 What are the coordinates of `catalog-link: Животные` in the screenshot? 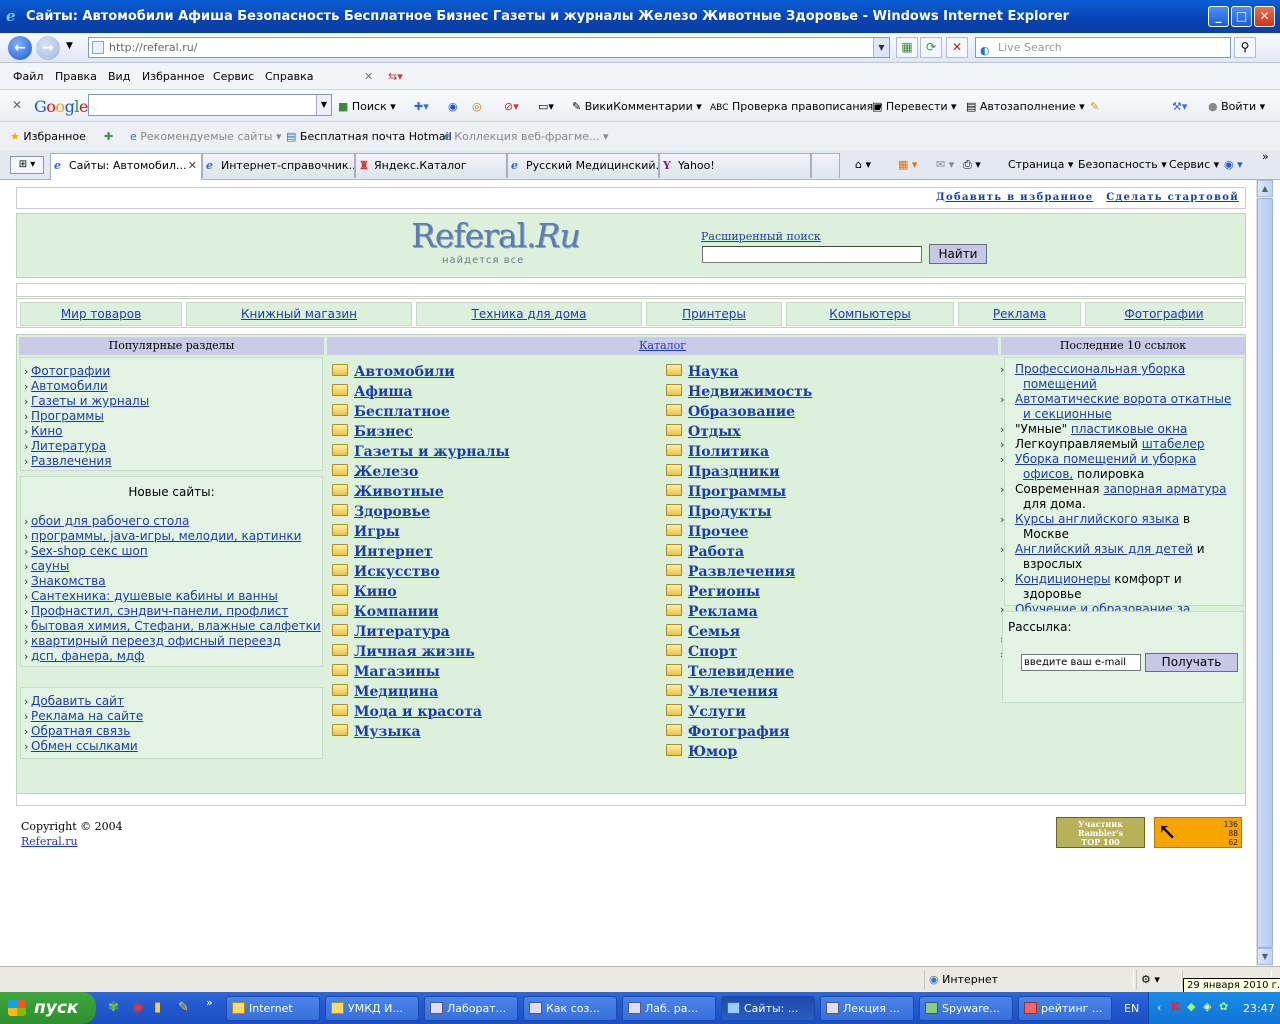 It's located at (399, 492).